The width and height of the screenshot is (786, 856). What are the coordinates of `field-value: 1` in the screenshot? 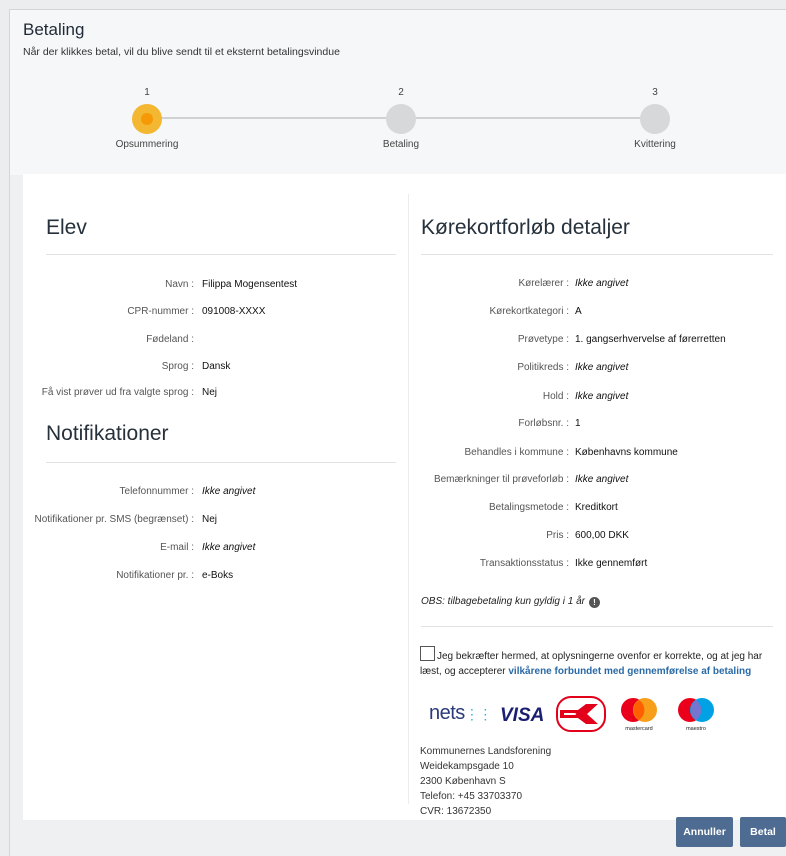 It's located at (578, 423).